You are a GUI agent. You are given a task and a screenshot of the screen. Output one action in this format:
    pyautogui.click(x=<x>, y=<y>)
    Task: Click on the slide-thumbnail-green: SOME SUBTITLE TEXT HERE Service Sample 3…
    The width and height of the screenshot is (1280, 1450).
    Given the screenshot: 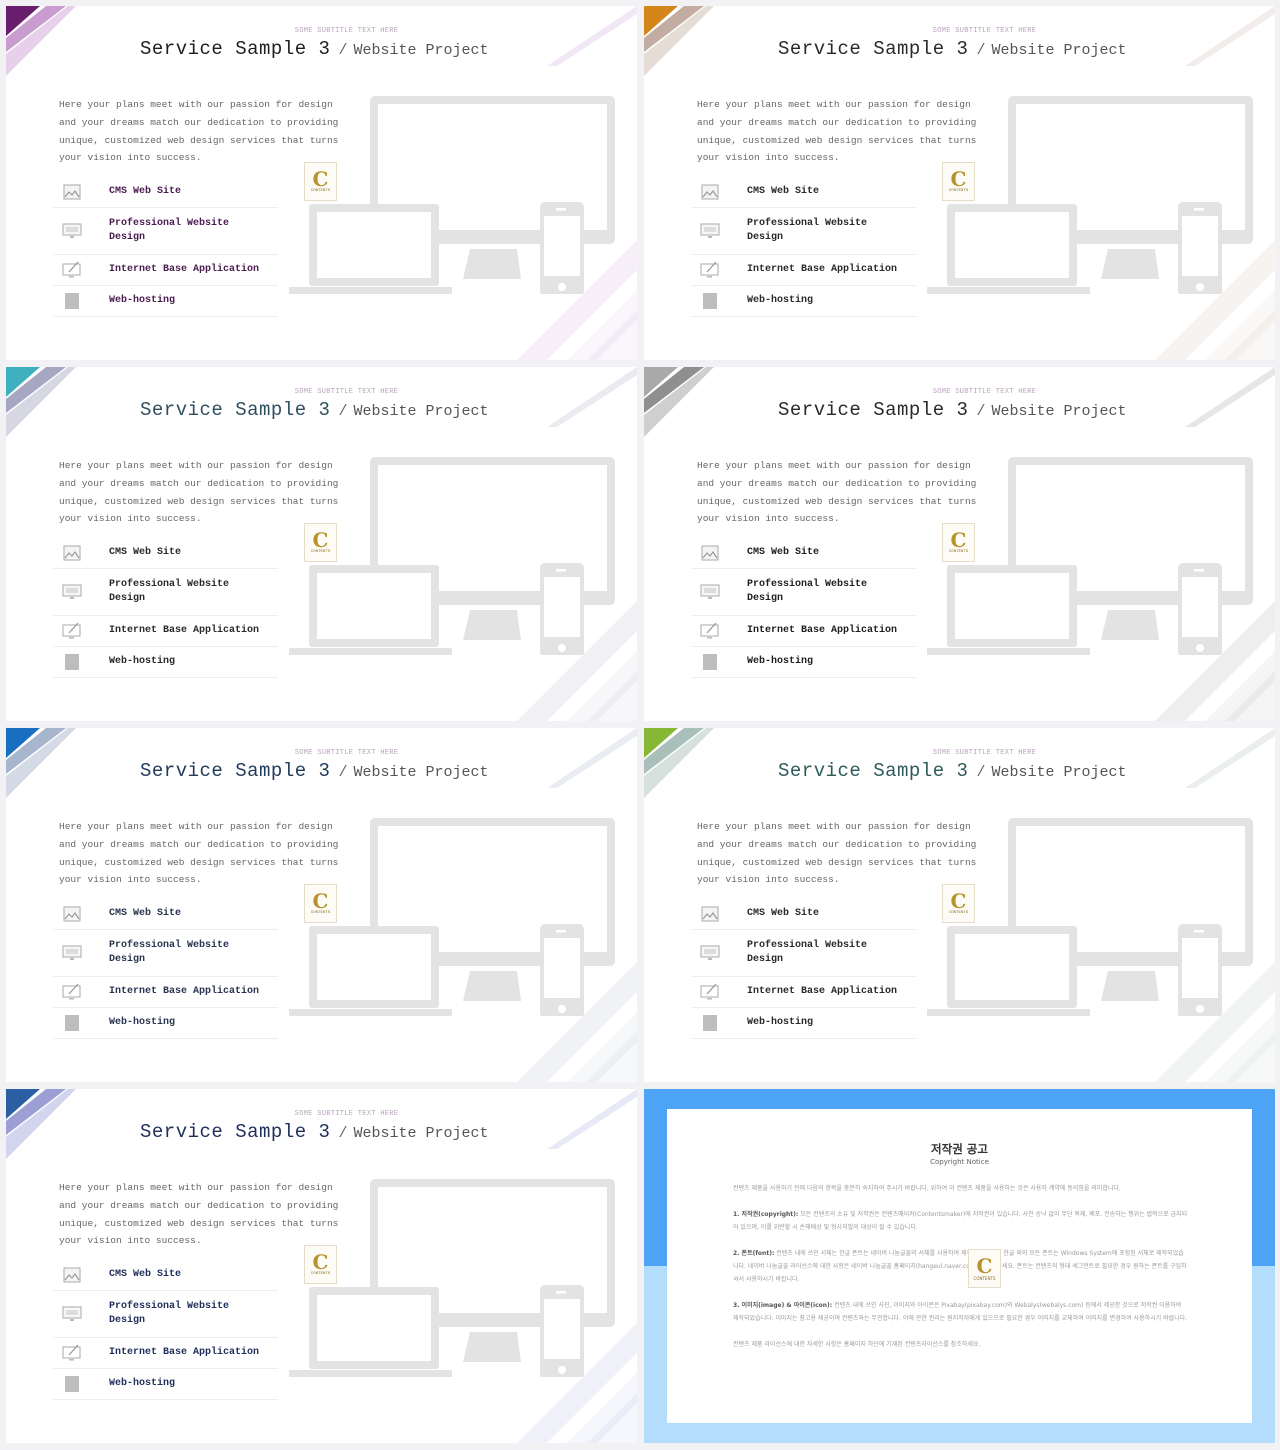 What is the action you would take?
    pyautogui.click(x=959, y=905)
    